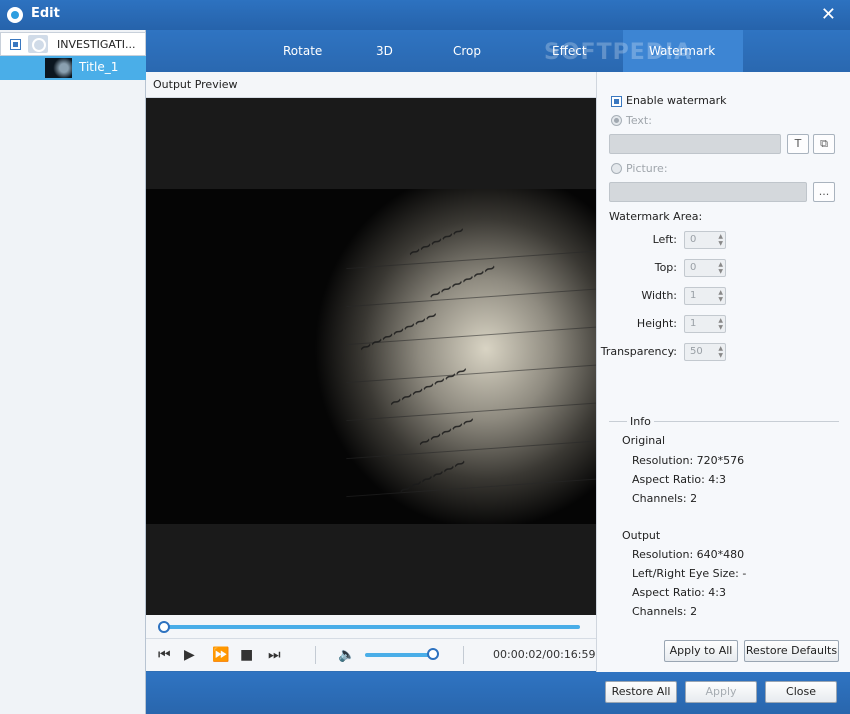 This screenshot has height=714, width=850. I want to click on seek-bar, so click(371, 627).